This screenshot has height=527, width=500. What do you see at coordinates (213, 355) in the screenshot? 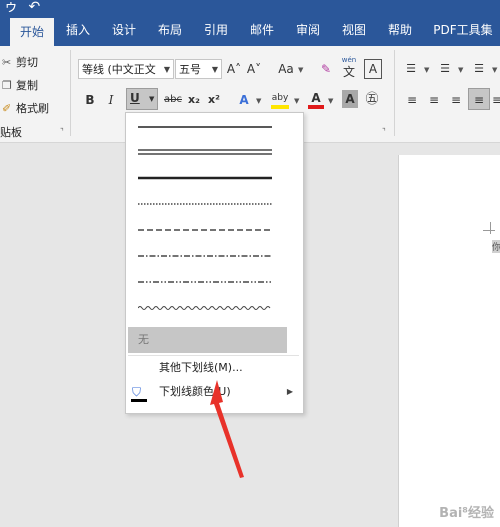
I see `menu-separator` at bounding box center [213, 355].